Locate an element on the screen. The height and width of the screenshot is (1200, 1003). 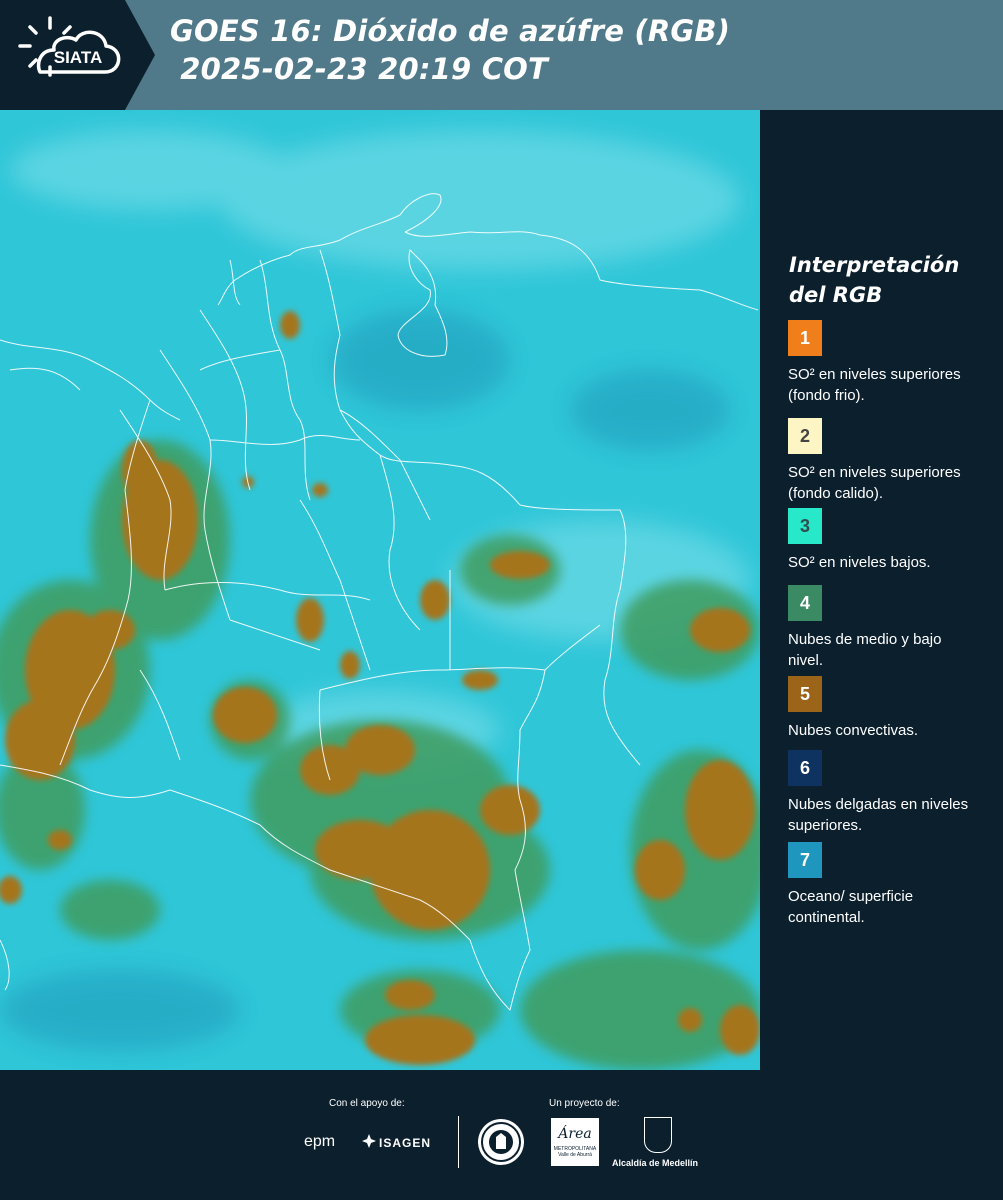
legend-swatch-5: 5 is located at coordinates (805, 694).